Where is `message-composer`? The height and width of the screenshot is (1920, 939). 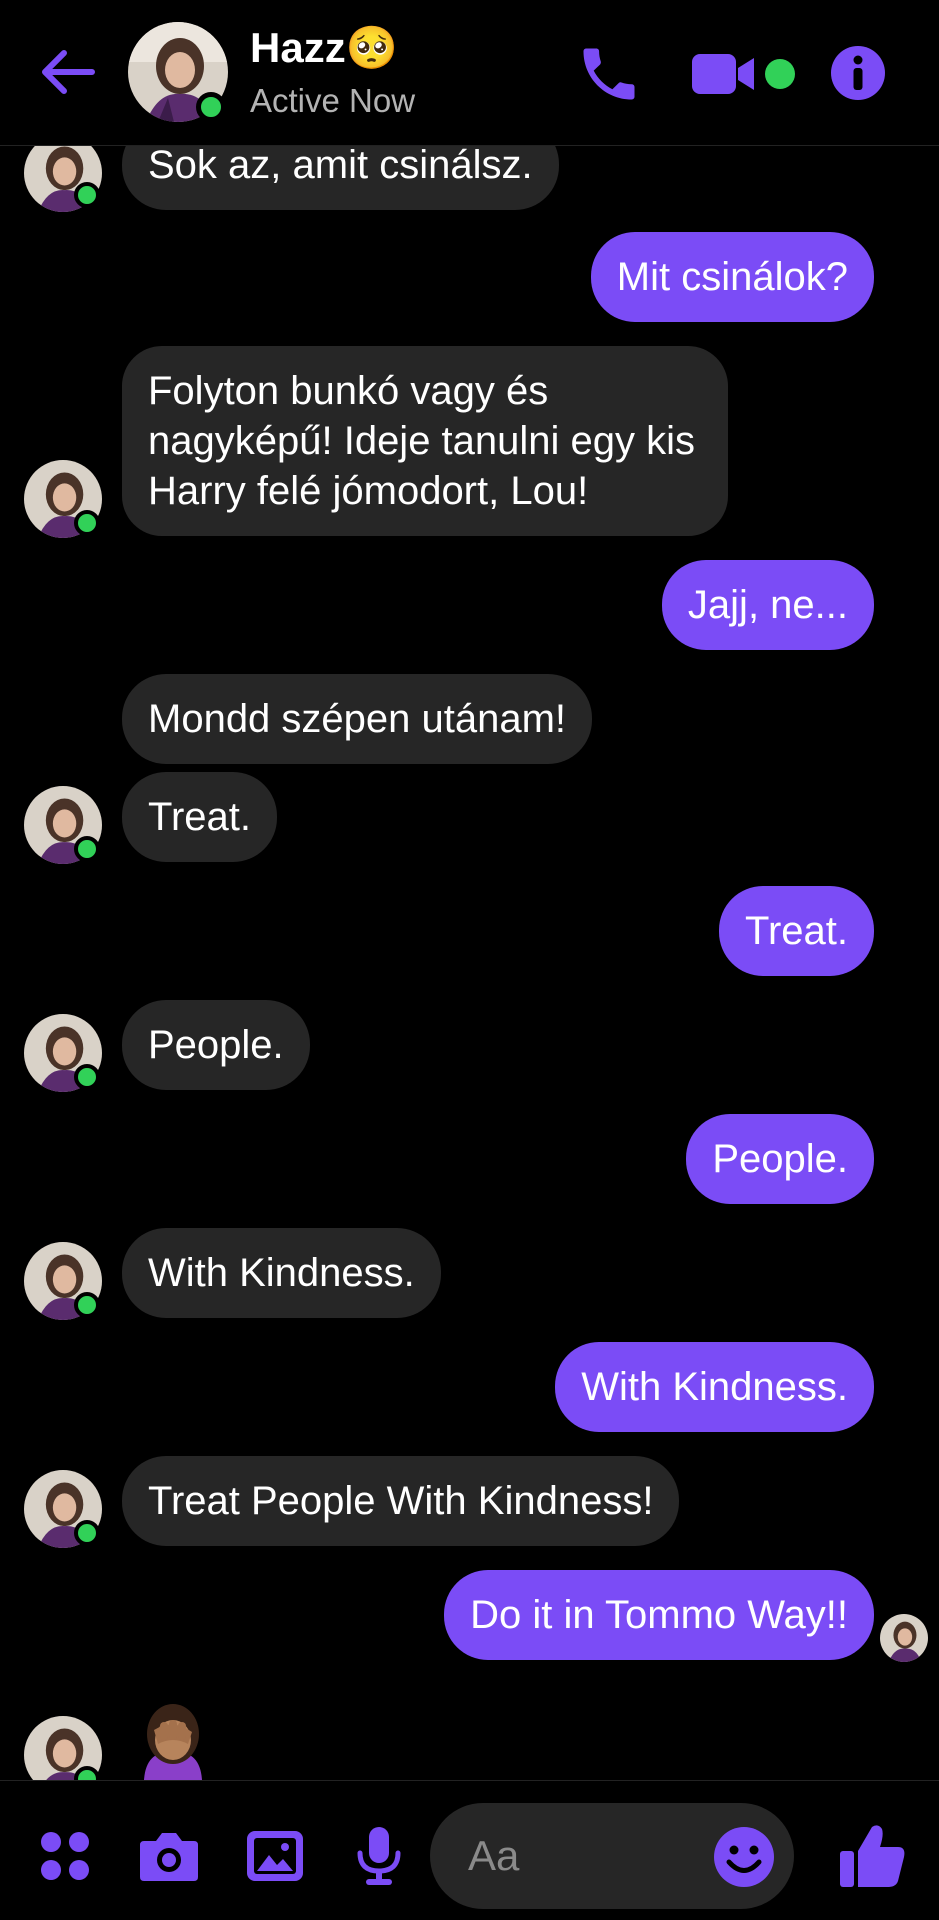
message-composer is located at coordinates (612, 1856).